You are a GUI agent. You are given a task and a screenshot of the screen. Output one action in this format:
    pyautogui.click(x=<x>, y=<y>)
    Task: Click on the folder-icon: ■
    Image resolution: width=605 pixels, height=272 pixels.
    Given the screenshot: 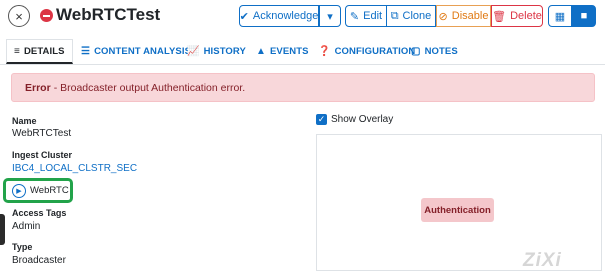 What is the action you would take?
    pyautogui.click(x=584, y=16)
    